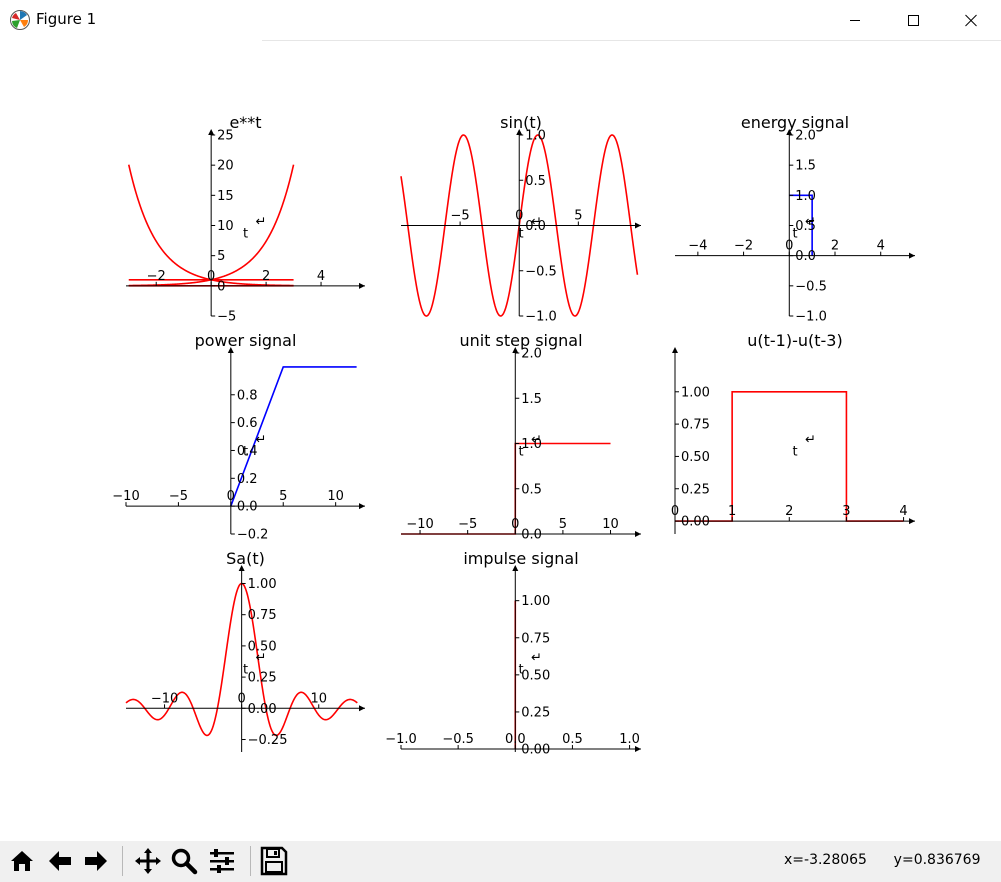 This screenshot has height=882, width=1001. Describe the element at coordinates (96, 861) in the screenshot. I see `forward-button` at that location.